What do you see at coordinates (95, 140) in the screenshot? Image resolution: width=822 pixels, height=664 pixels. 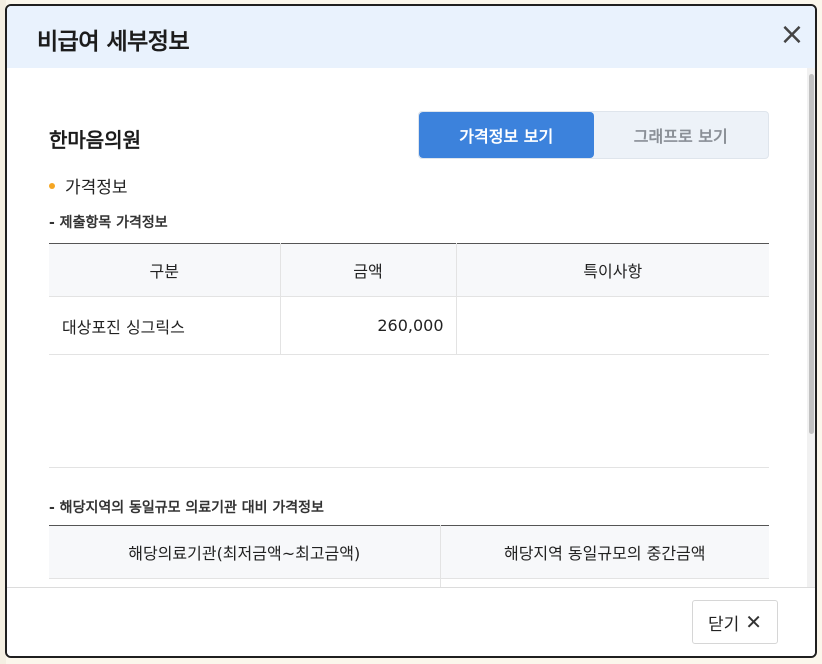 I see `clinic-name: 한마음의원` at bounding box center [95, 140].